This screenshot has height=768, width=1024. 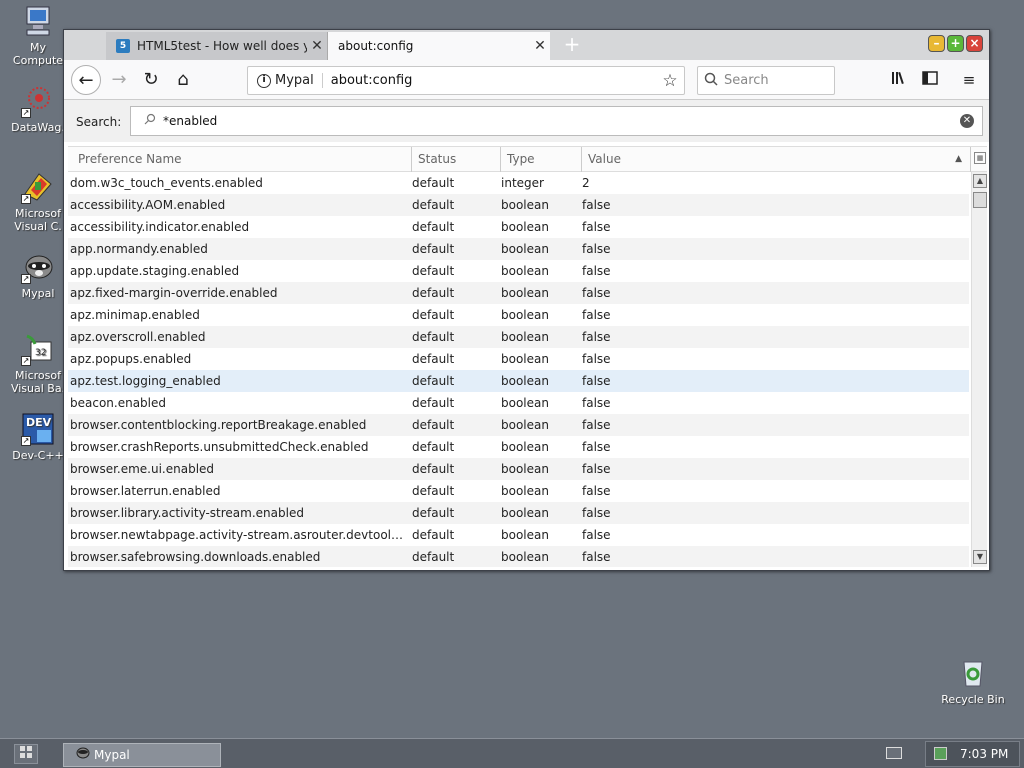 I want to click on pref-name-cell: apz.minimap.enabled, so click(x=135, y=315).